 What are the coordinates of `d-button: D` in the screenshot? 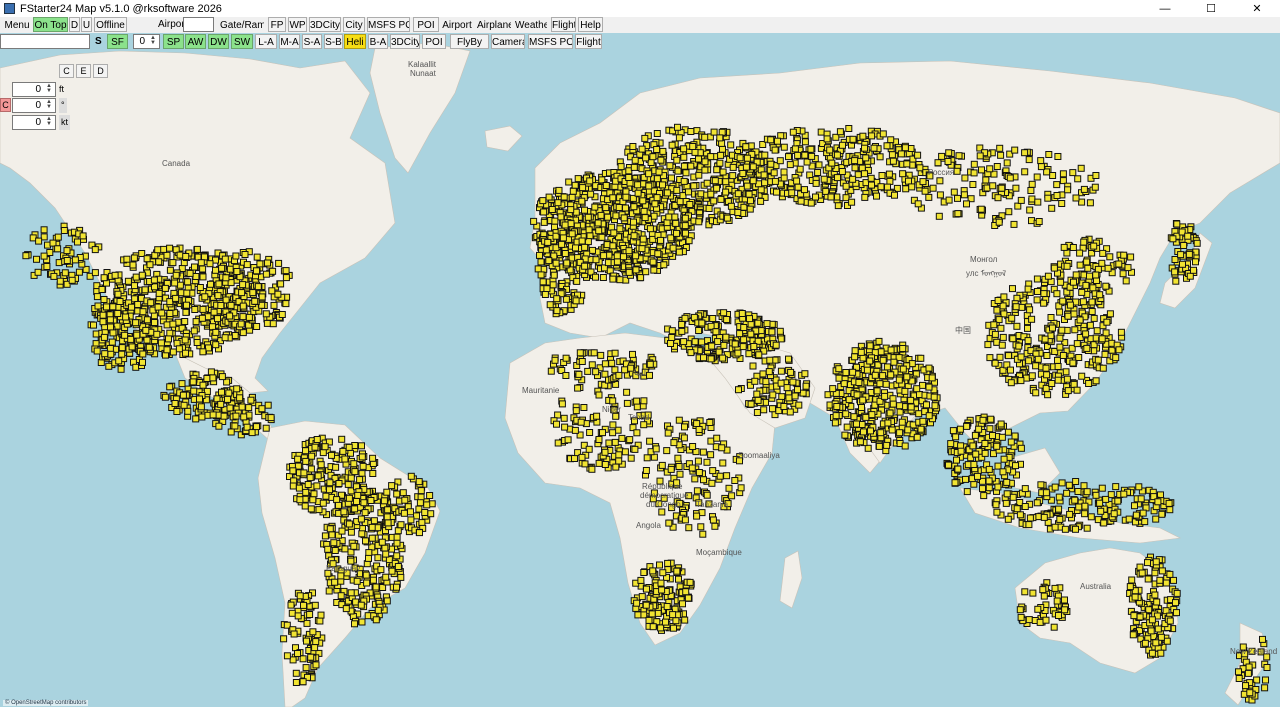 It's located at (74, 24).